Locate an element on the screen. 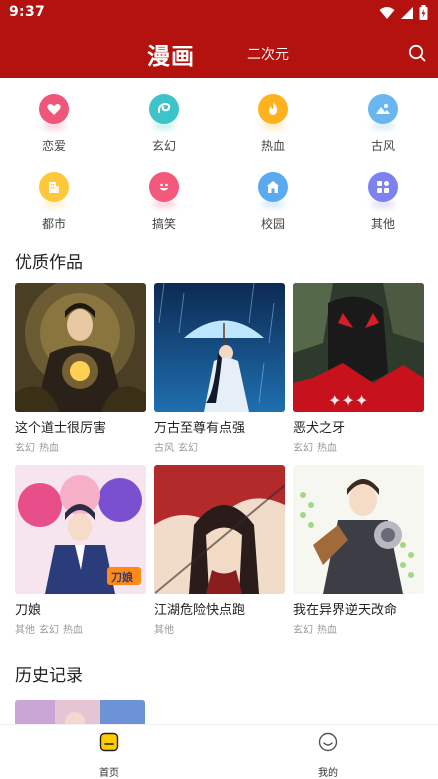  comic-title: 恶犬之牙 is located at coordinates (319, 428).